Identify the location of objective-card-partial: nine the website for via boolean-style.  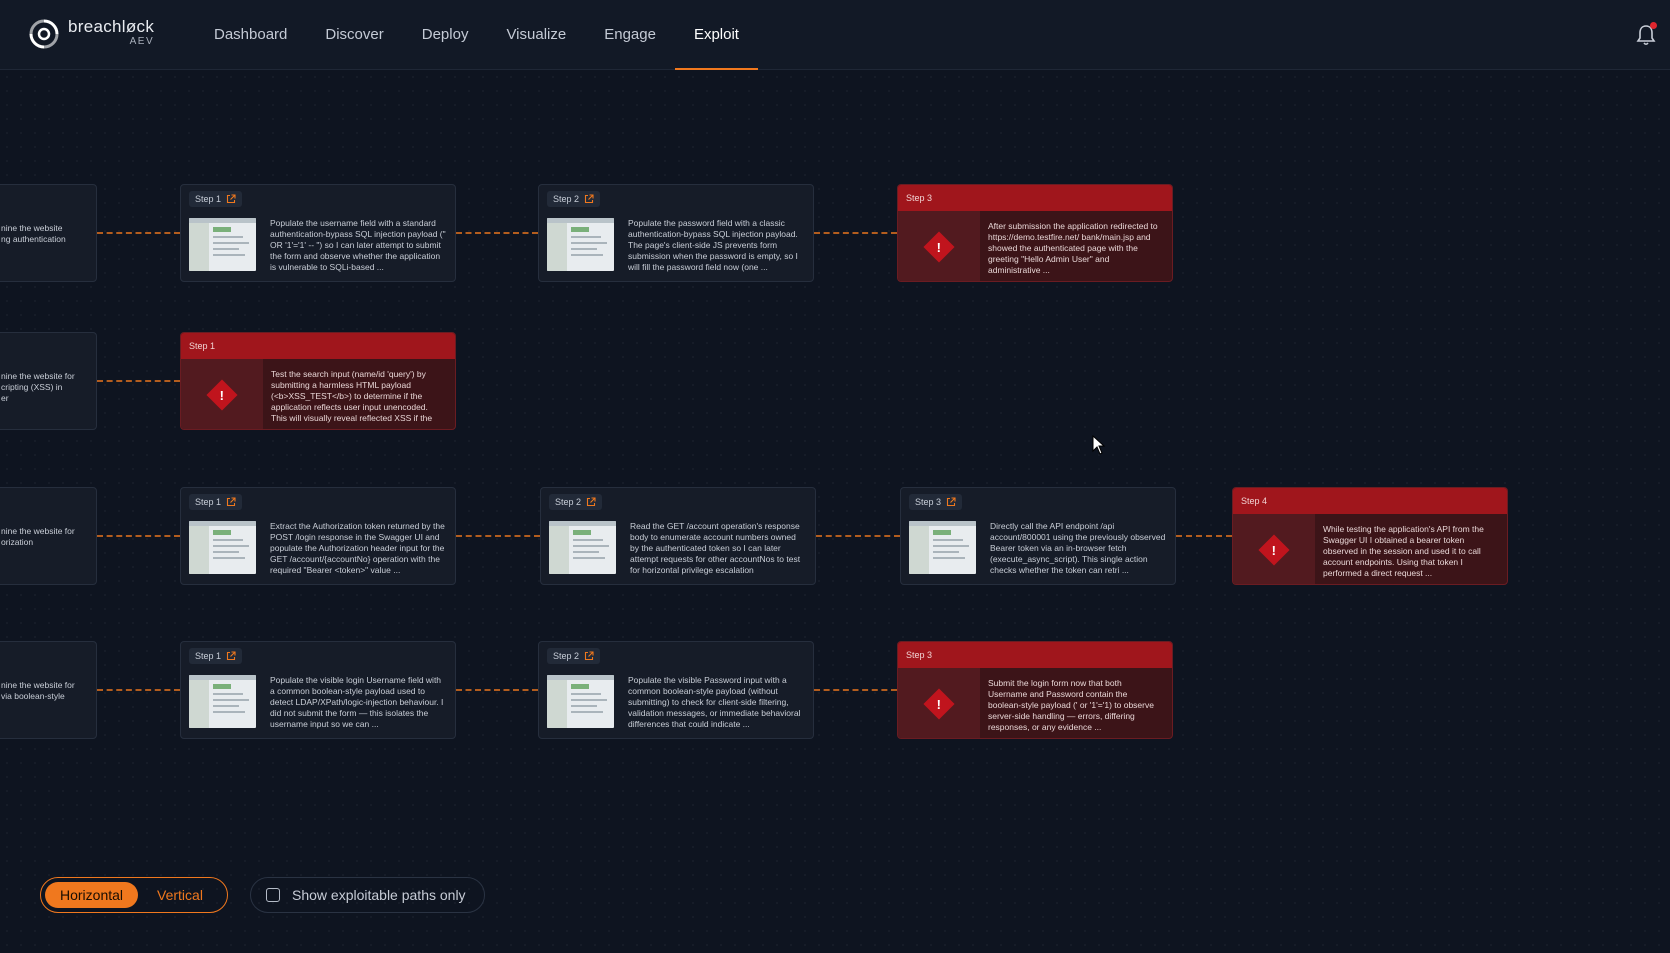
(48, 690).